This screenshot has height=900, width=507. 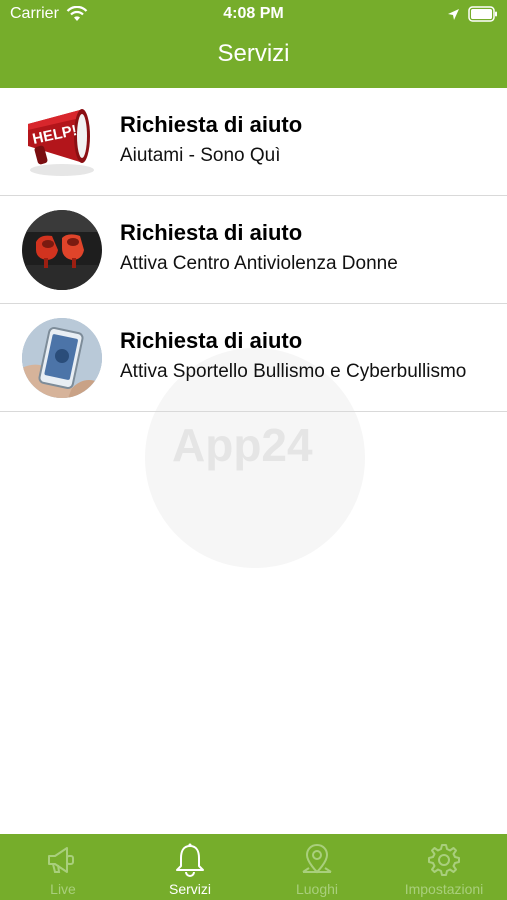 What do you see at coordinates (190, 860) in the screenshot?
I see `bell-icon` at bounding box center [190, 860].